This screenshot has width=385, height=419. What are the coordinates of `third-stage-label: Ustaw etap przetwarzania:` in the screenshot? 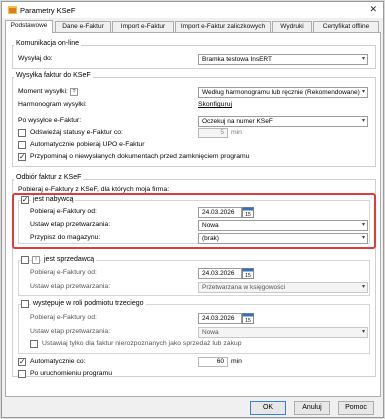 It's located at (70, 331).